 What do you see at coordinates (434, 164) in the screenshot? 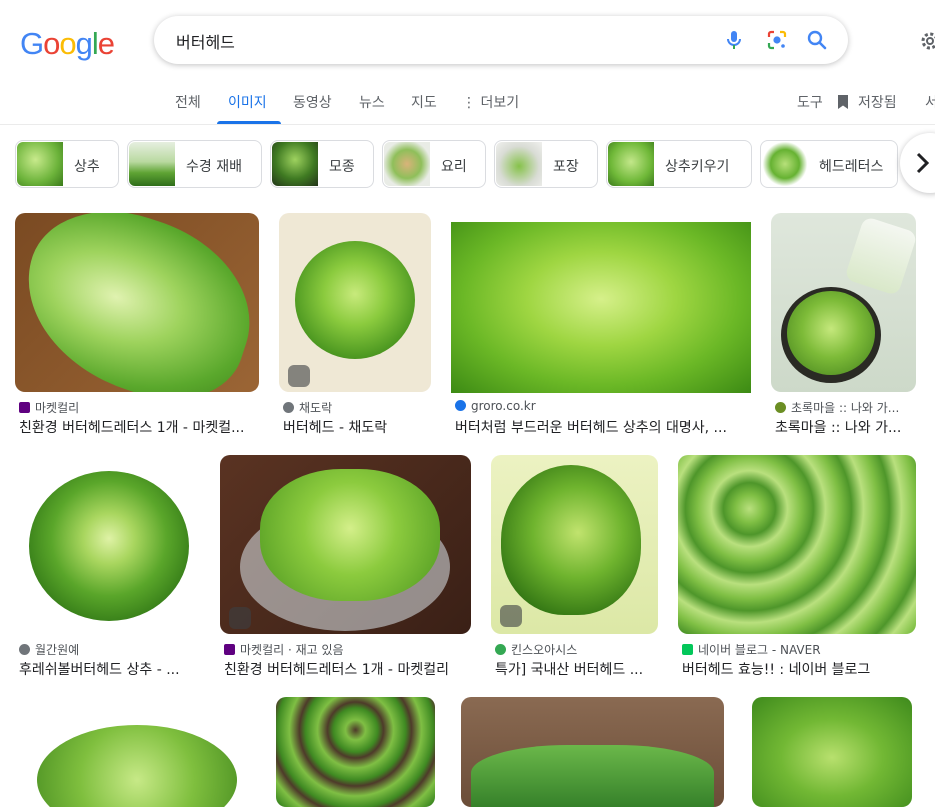
I see `chip-cooking: 요리` at bounding box center [434, 164].